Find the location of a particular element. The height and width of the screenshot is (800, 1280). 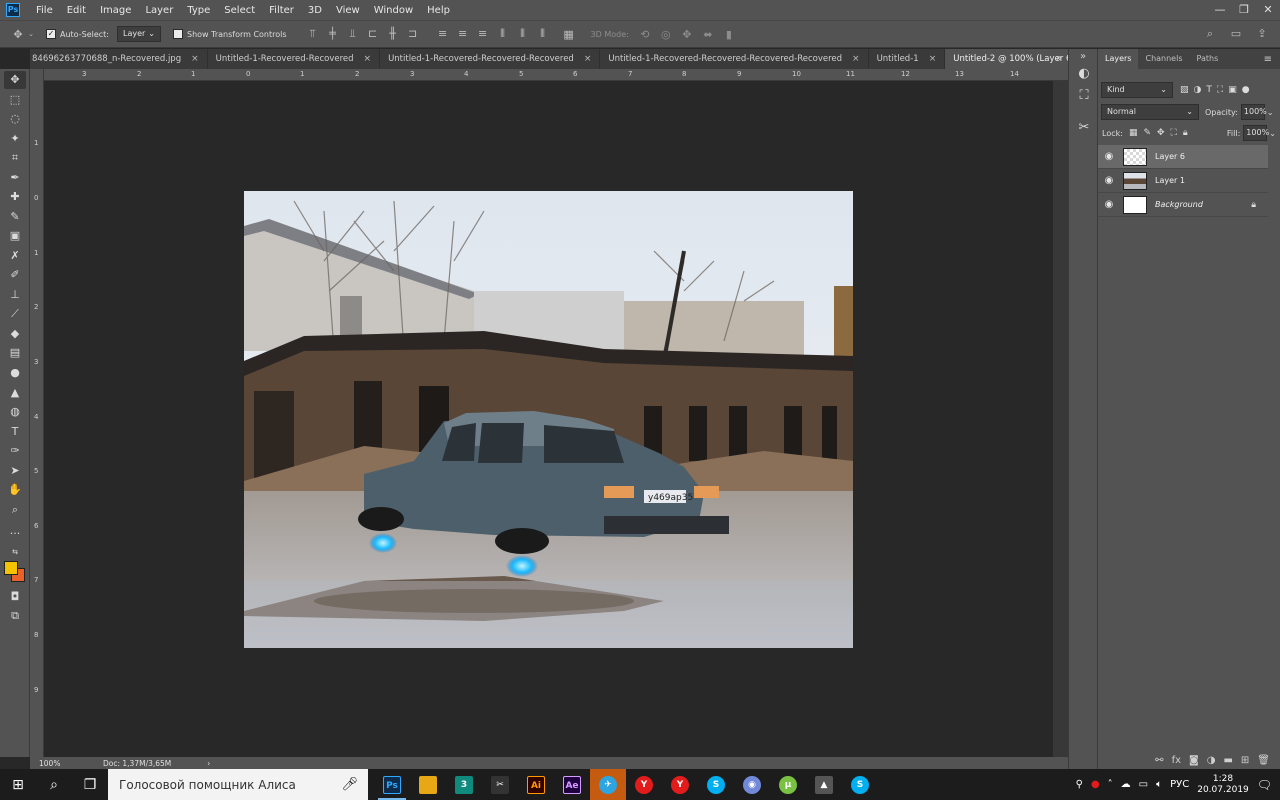

tab-layers: Layers is located at coordinates (1118, 59).